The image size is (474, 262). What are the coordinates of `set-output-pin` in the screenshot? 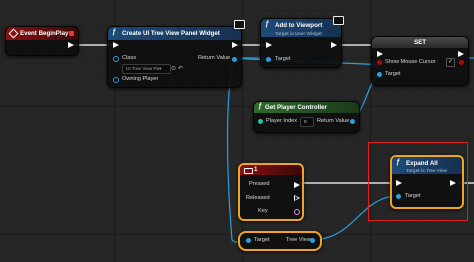 It's located at (461, 62).